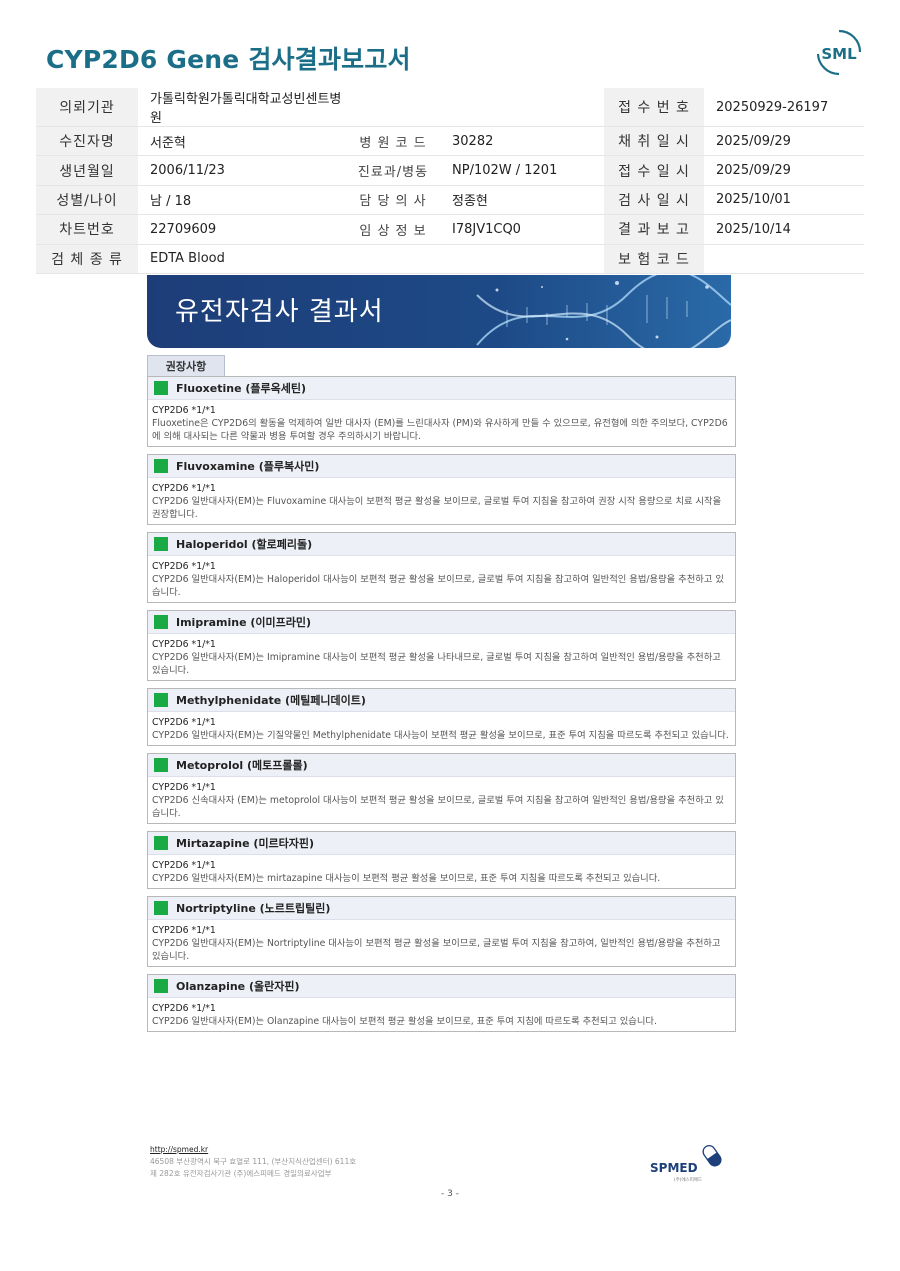 This screenshot has height=1271, width=900. What do you see at coordinates (654, 229) in the screenshot?
I see `info-label: 결 과 보 고` at bounding box center [654, 229].